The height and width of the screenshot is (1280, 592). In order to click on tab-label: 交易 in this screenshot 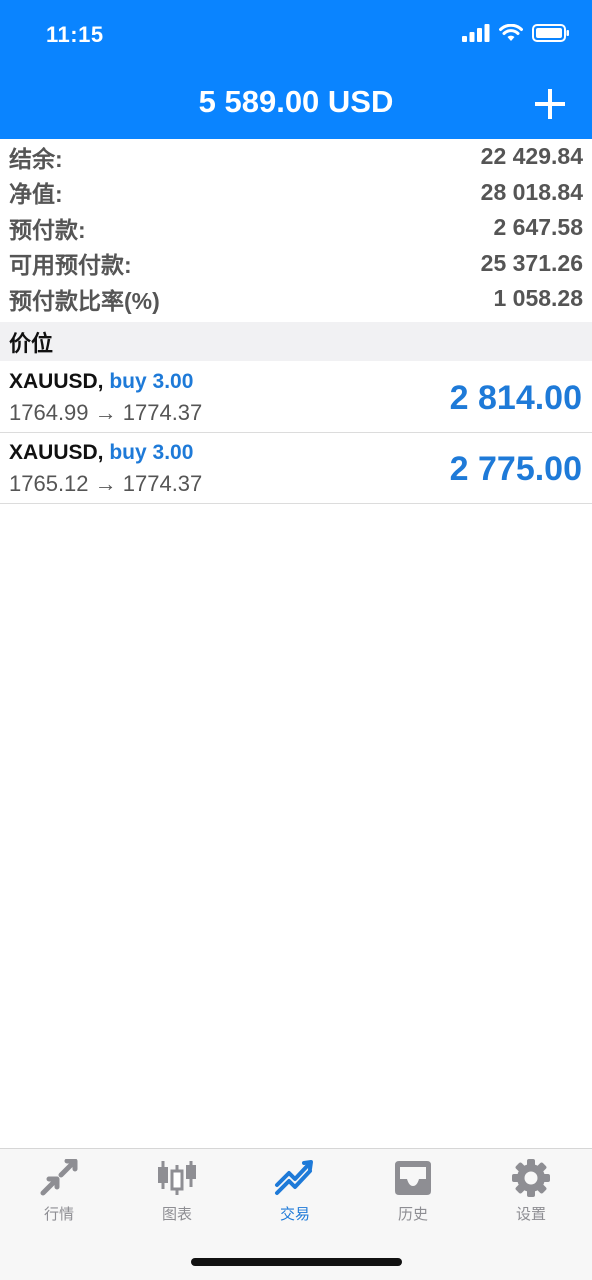, I will do `click(294, 1214)`.